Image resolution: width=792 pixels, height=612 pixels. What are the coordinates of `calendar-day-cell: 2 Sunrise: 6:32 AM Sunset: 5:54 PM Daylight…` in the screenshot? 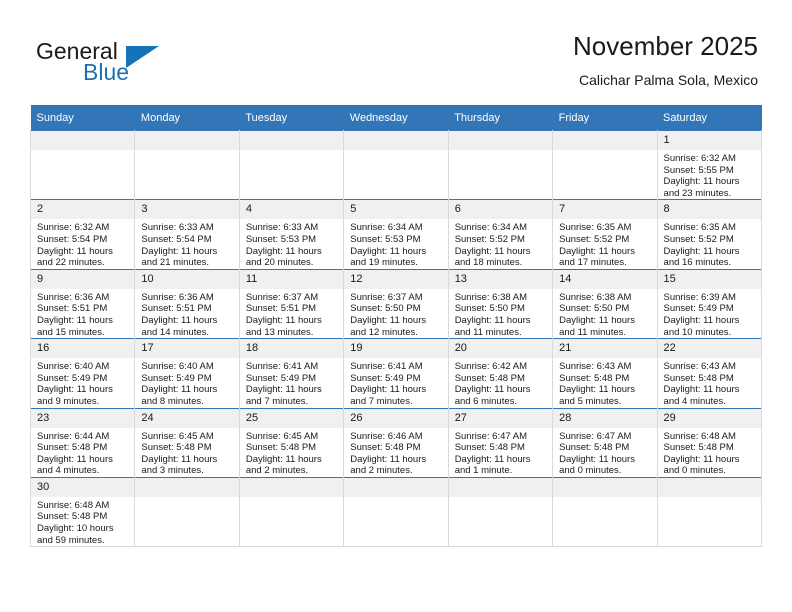 It's located at (82, 234).